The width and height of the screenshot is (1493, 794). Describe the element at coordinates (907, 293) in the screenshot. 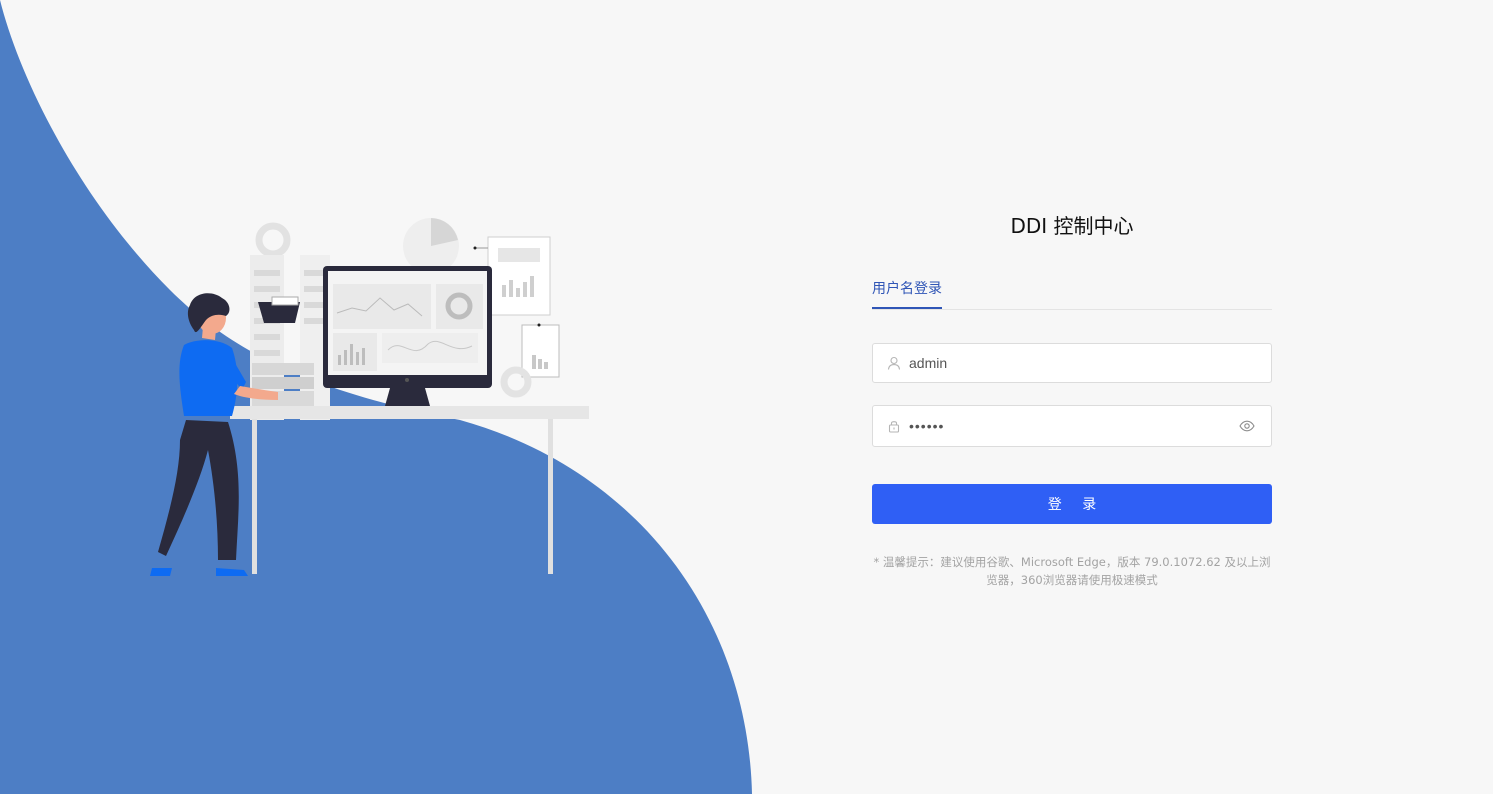

I see `tab-username-login: 用户名登录` at that location.